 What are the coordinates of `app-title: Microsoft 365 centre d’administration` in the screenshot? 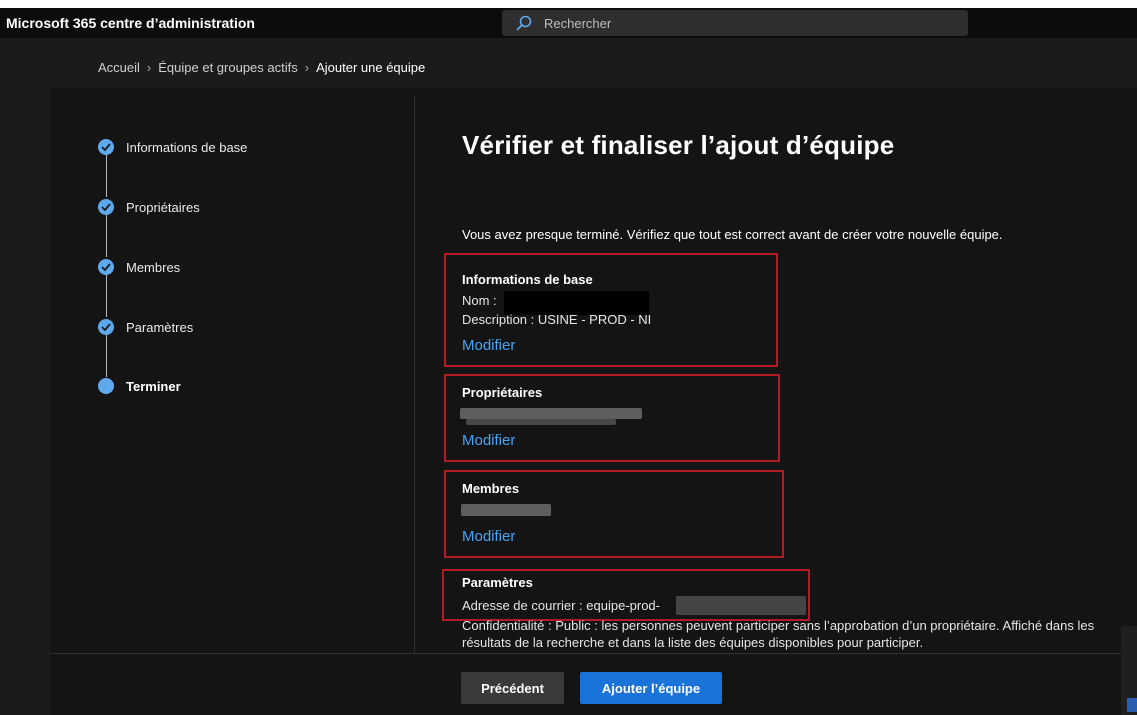 It's located at (130, 23).